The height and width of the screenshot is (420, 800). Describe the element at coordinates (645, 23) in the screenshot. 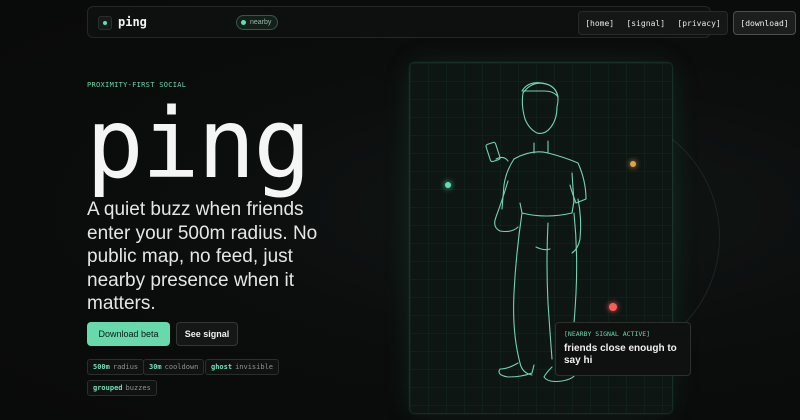

I see `nav-link-signal: [signal]` at that location.